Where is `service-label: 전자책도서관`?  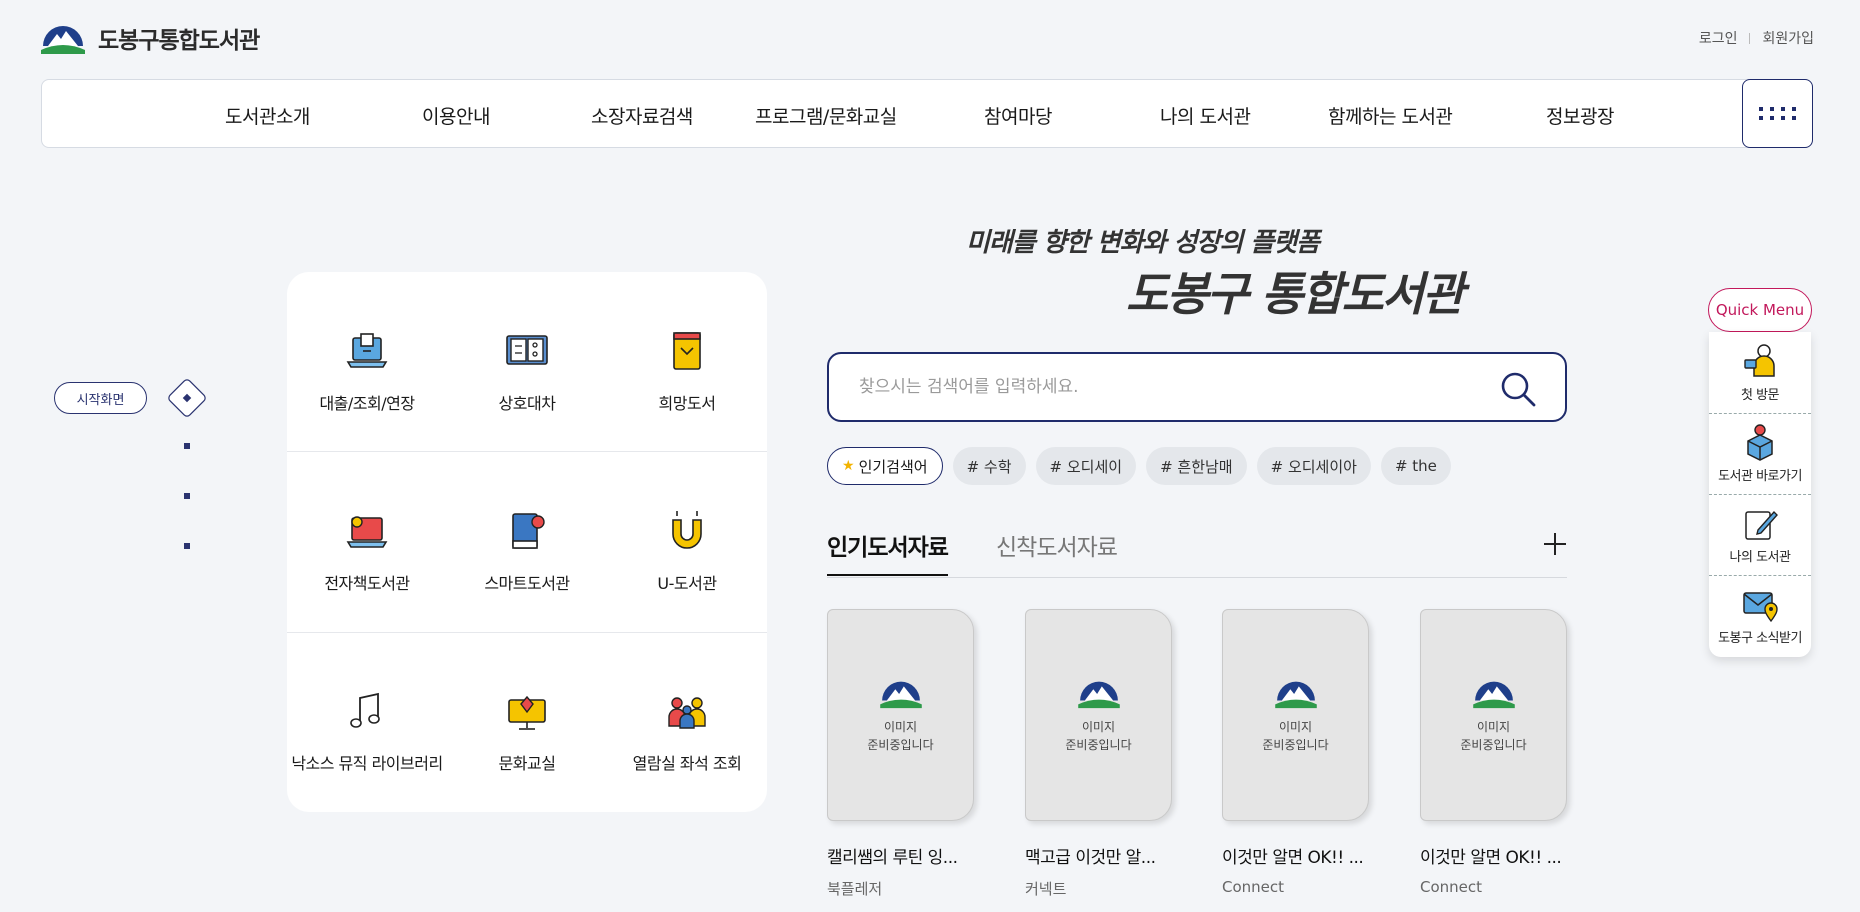 service-label: 전자책도서관 is located at coordinates (367, 583).